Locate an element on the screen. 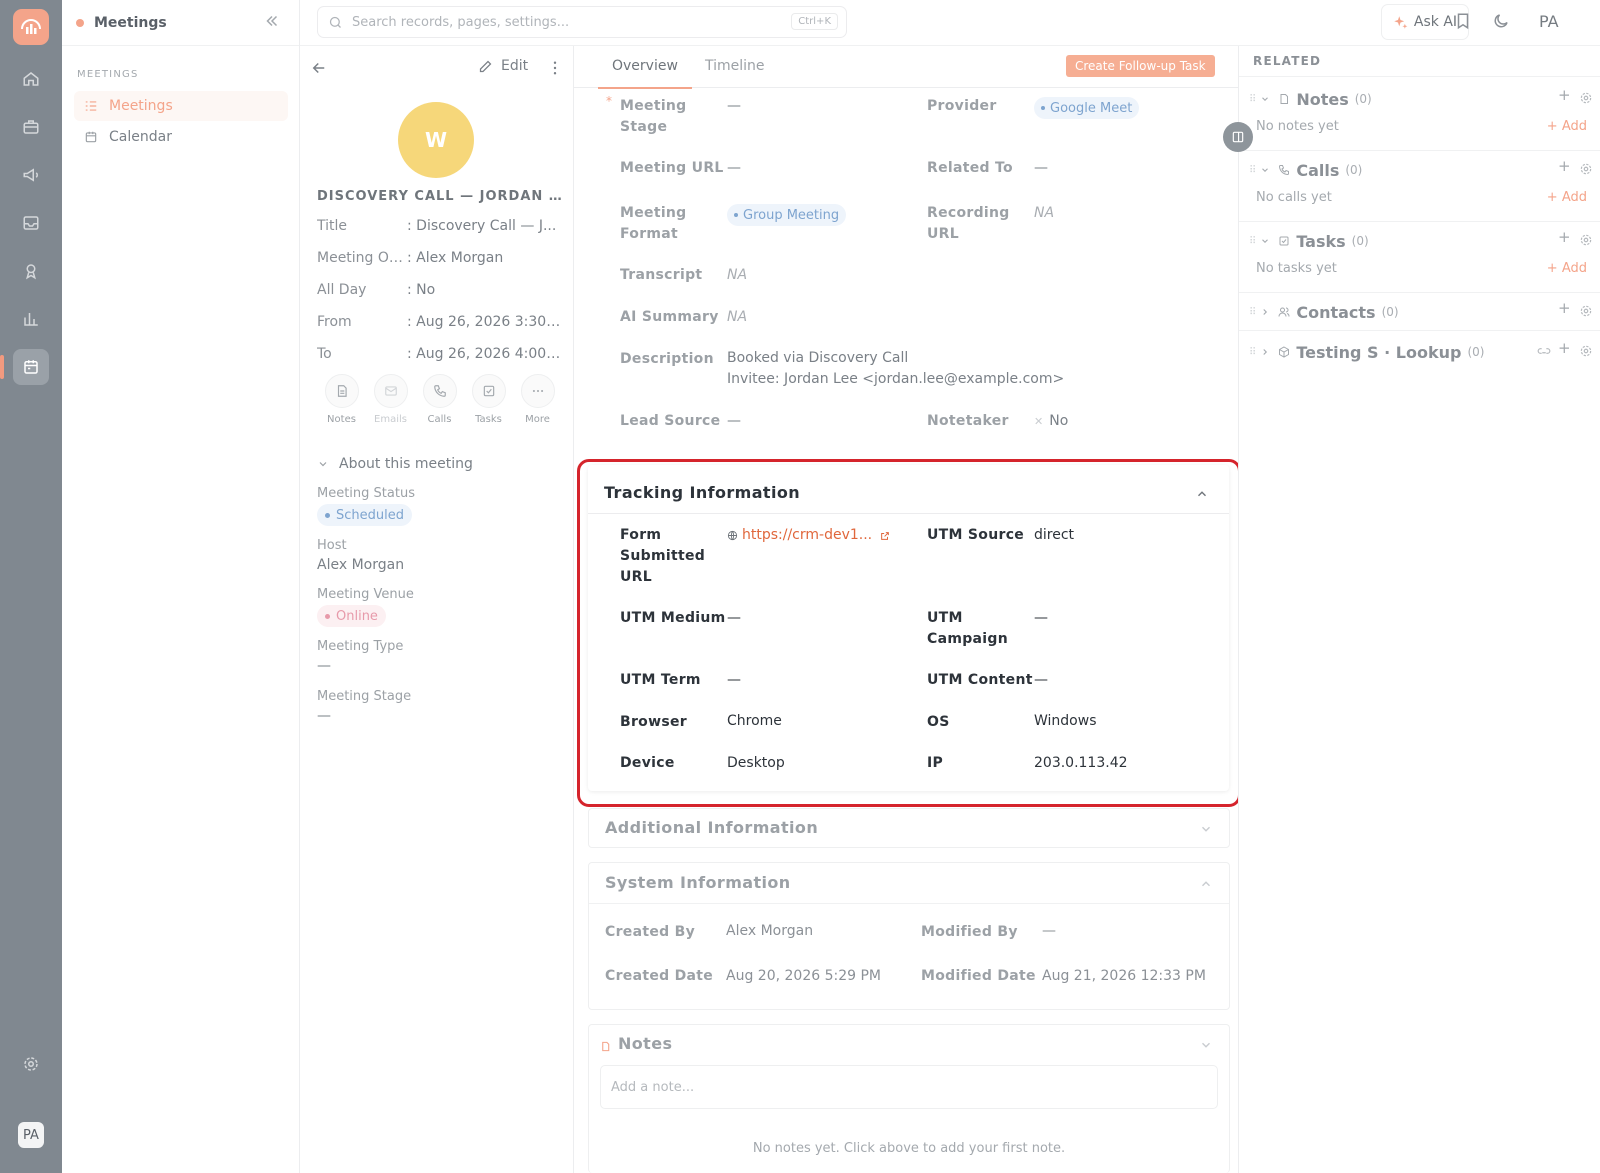 The image size is (1600, 1173). nav-item-meetings: Meetings is located at coordinates (181, 106).